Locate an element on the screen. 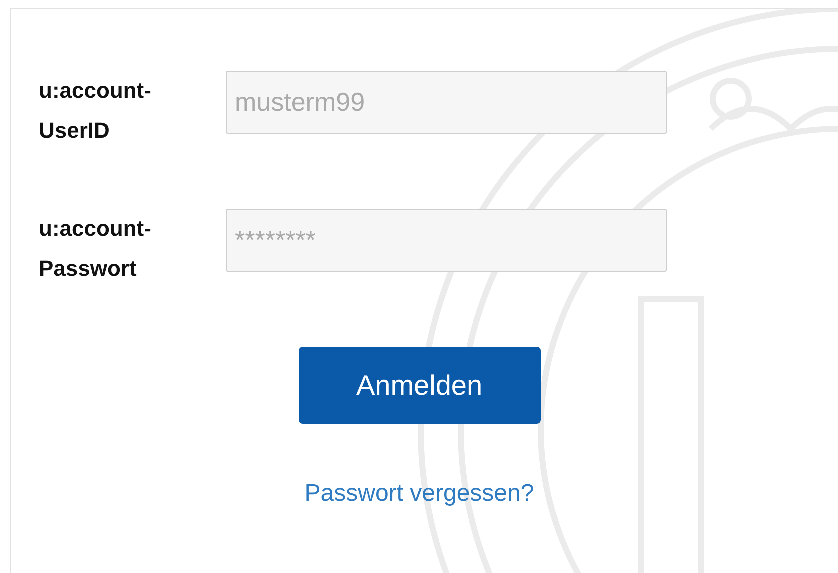 This screenshot has width=838, height=573. forgot-password-link: Passwort vergessen? is located at coordinates (419, 494).